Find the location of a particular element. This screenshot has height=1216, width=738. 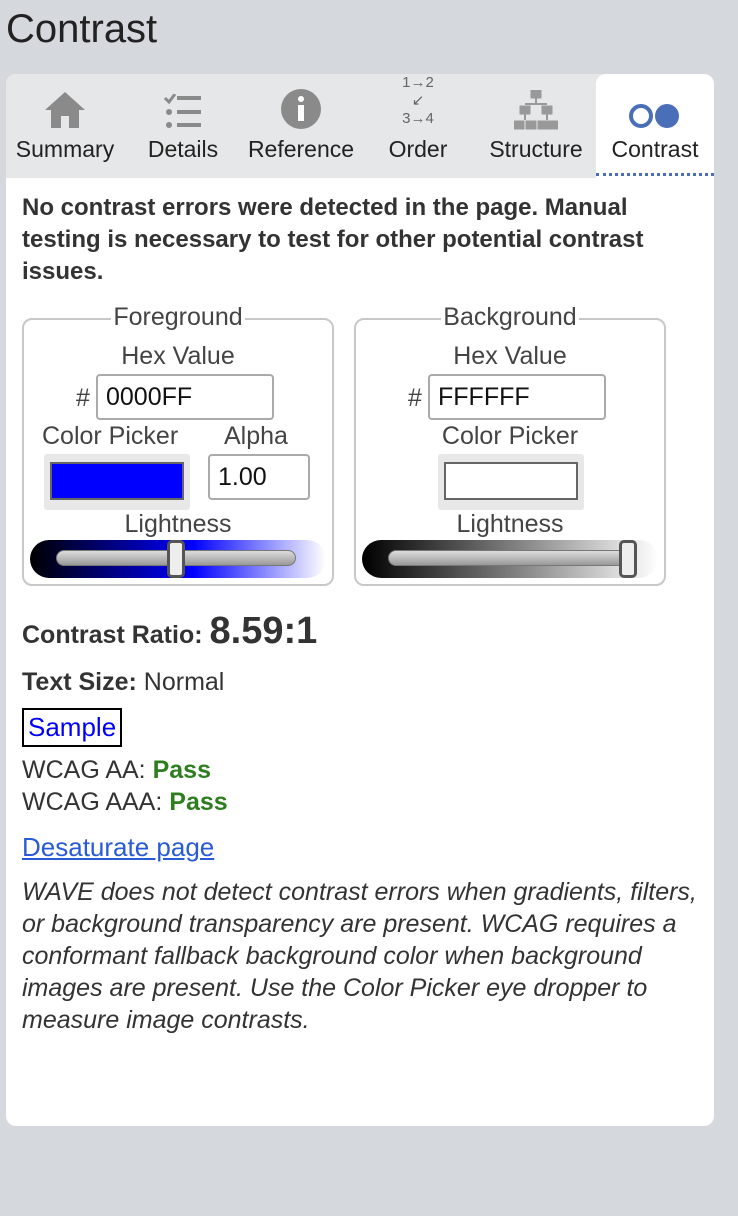

contrast-ratio: Contrast Ratio: 8.59:1 is located at coordinates (169, 631).